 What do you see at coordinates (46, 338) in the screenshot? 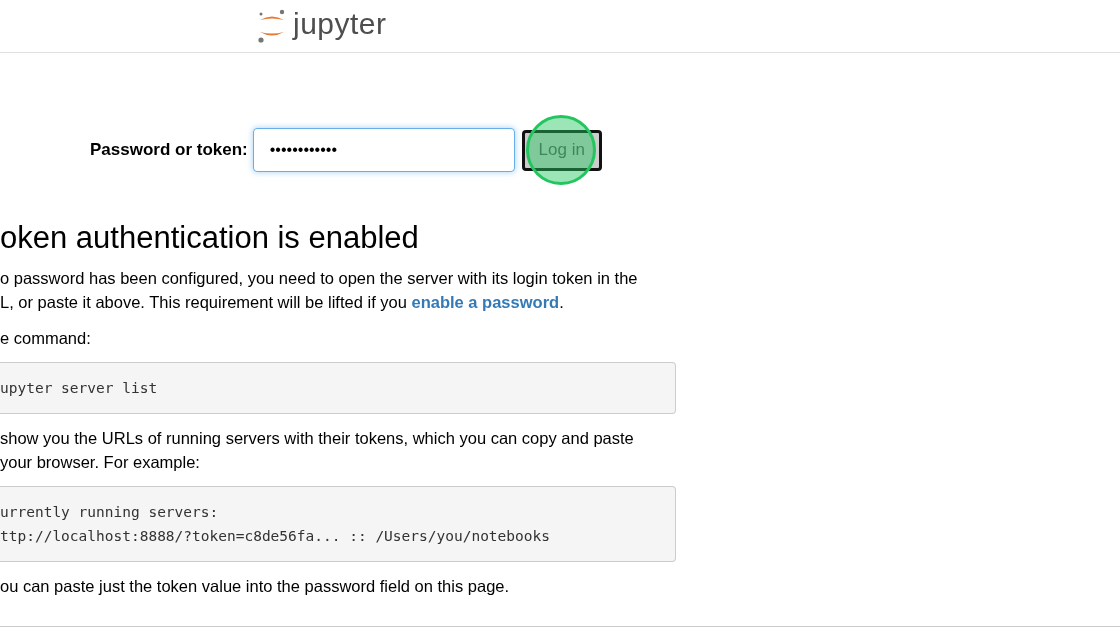
I see `paragraph-line: e command:` at bounding box center [46, 338].